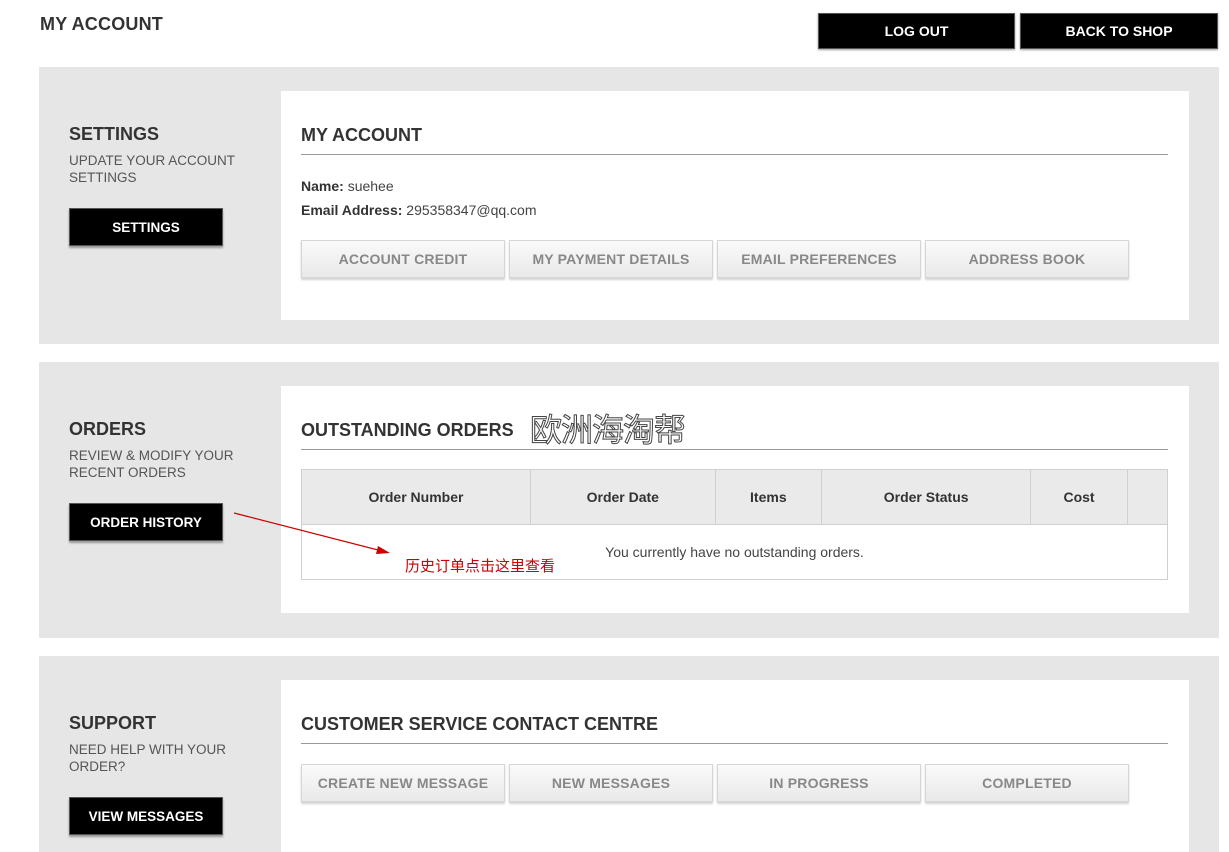  Describe the element at coordinates (308, 532) in the screenshot. I see `arrow-line` at that location.